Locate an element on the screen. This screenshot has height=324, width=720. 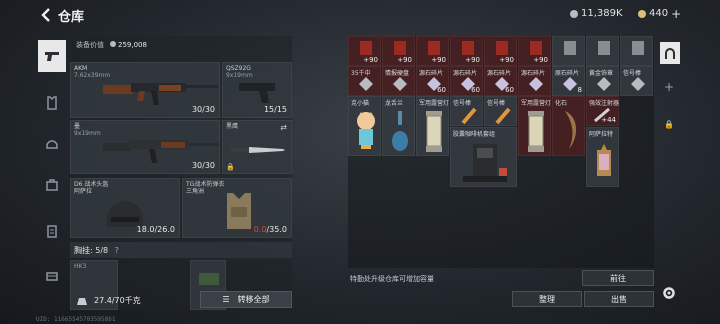
add-tab-icon: + is located at coordinates (669, 87).